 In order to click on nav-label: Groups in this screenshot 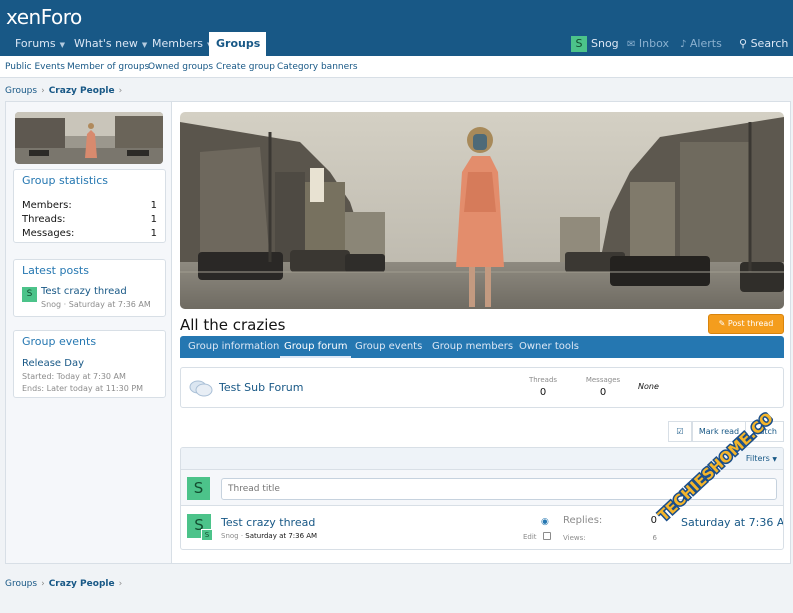, I will do `click(238, 43)`.